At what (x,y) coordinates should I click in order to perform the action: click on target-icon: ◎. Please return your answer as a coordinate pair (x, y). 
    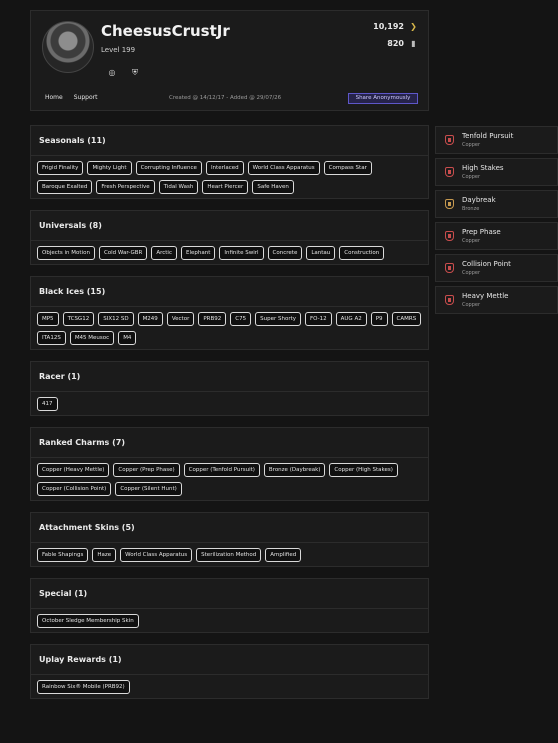
    Looking at the image, I should click on (112, 72).